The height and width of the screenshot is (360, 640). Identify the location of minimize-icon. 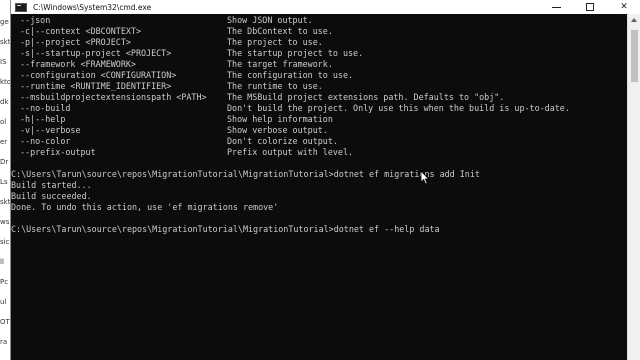
(556, 7).